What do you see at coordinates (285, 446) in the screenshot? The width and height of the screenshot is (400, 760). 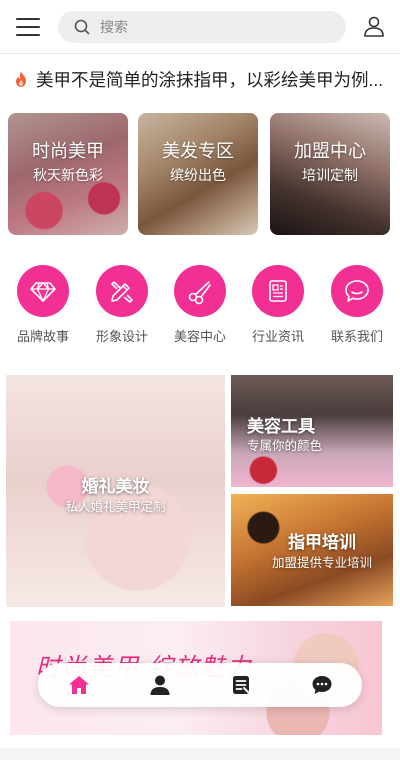 I see `feature-subtitle: 专属你的颜色` at bounding box center [285, 446].